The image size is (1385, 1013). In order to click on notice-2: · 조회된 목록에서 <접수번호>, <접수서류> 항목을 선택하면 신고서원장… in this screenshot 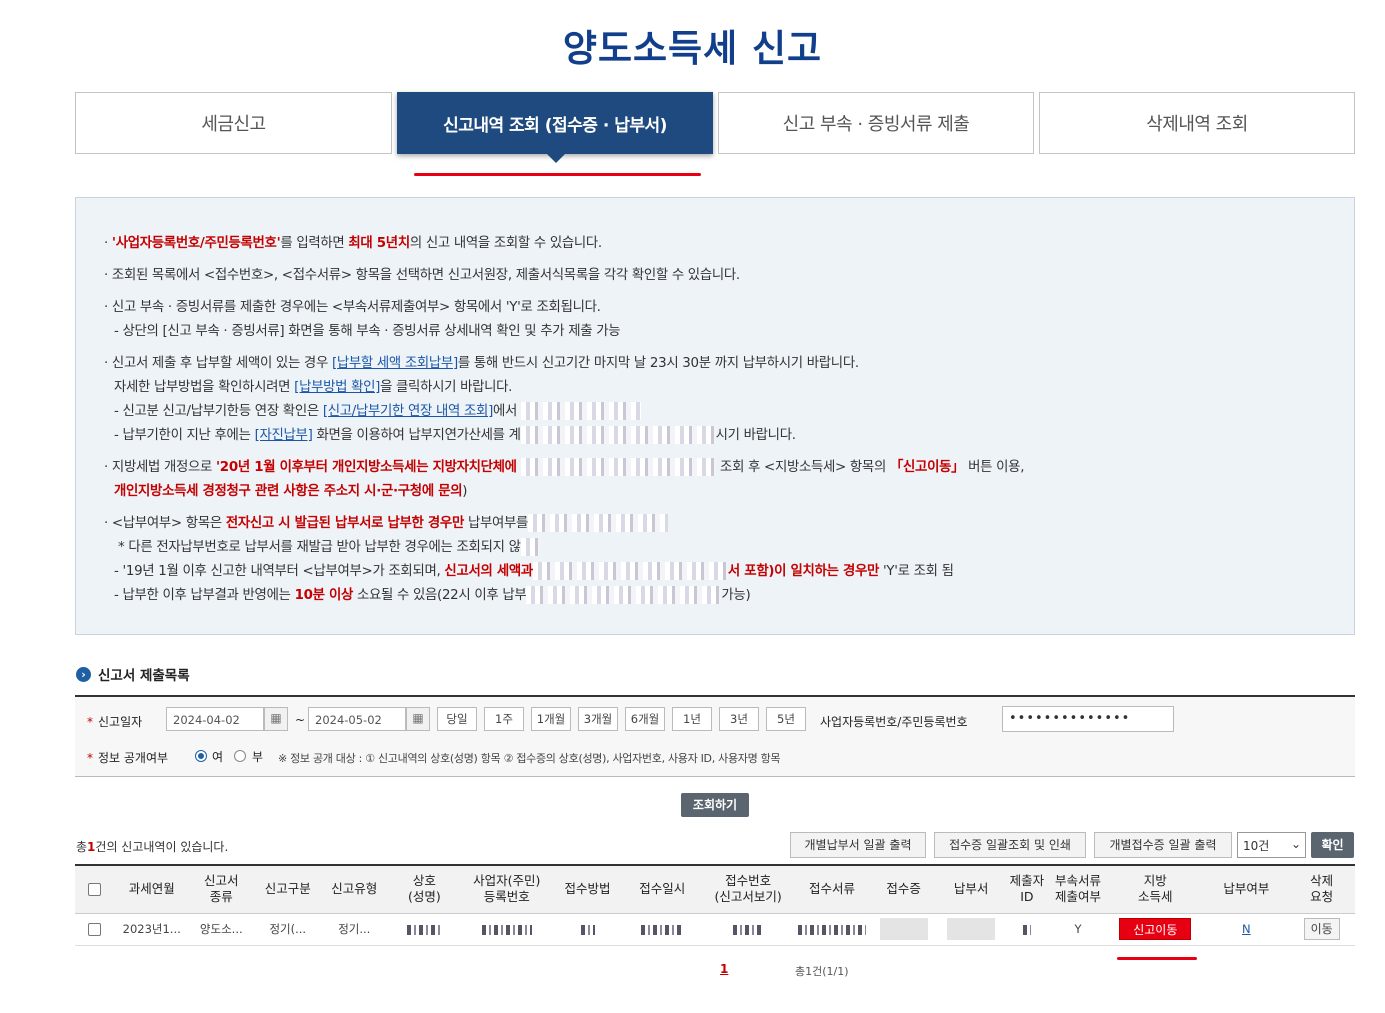, I will do `click(422, 275)`.